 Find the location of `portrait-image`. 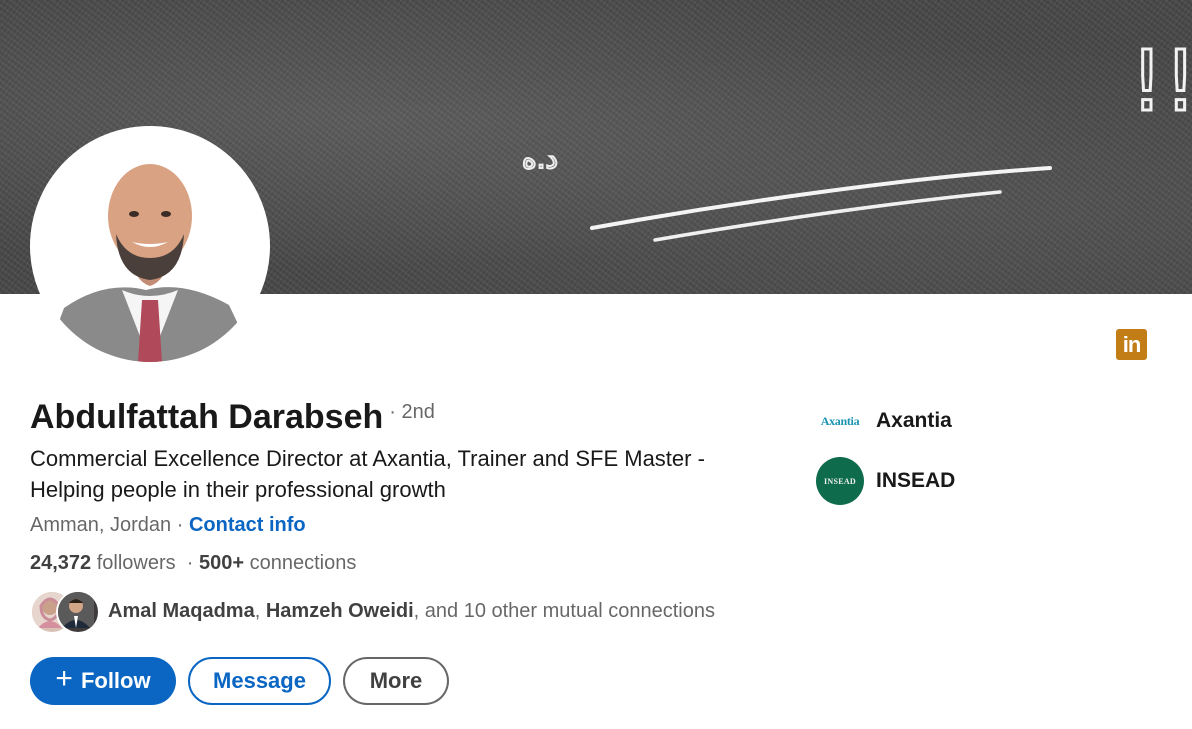

portrait-image is located at coordinates (150, 246).